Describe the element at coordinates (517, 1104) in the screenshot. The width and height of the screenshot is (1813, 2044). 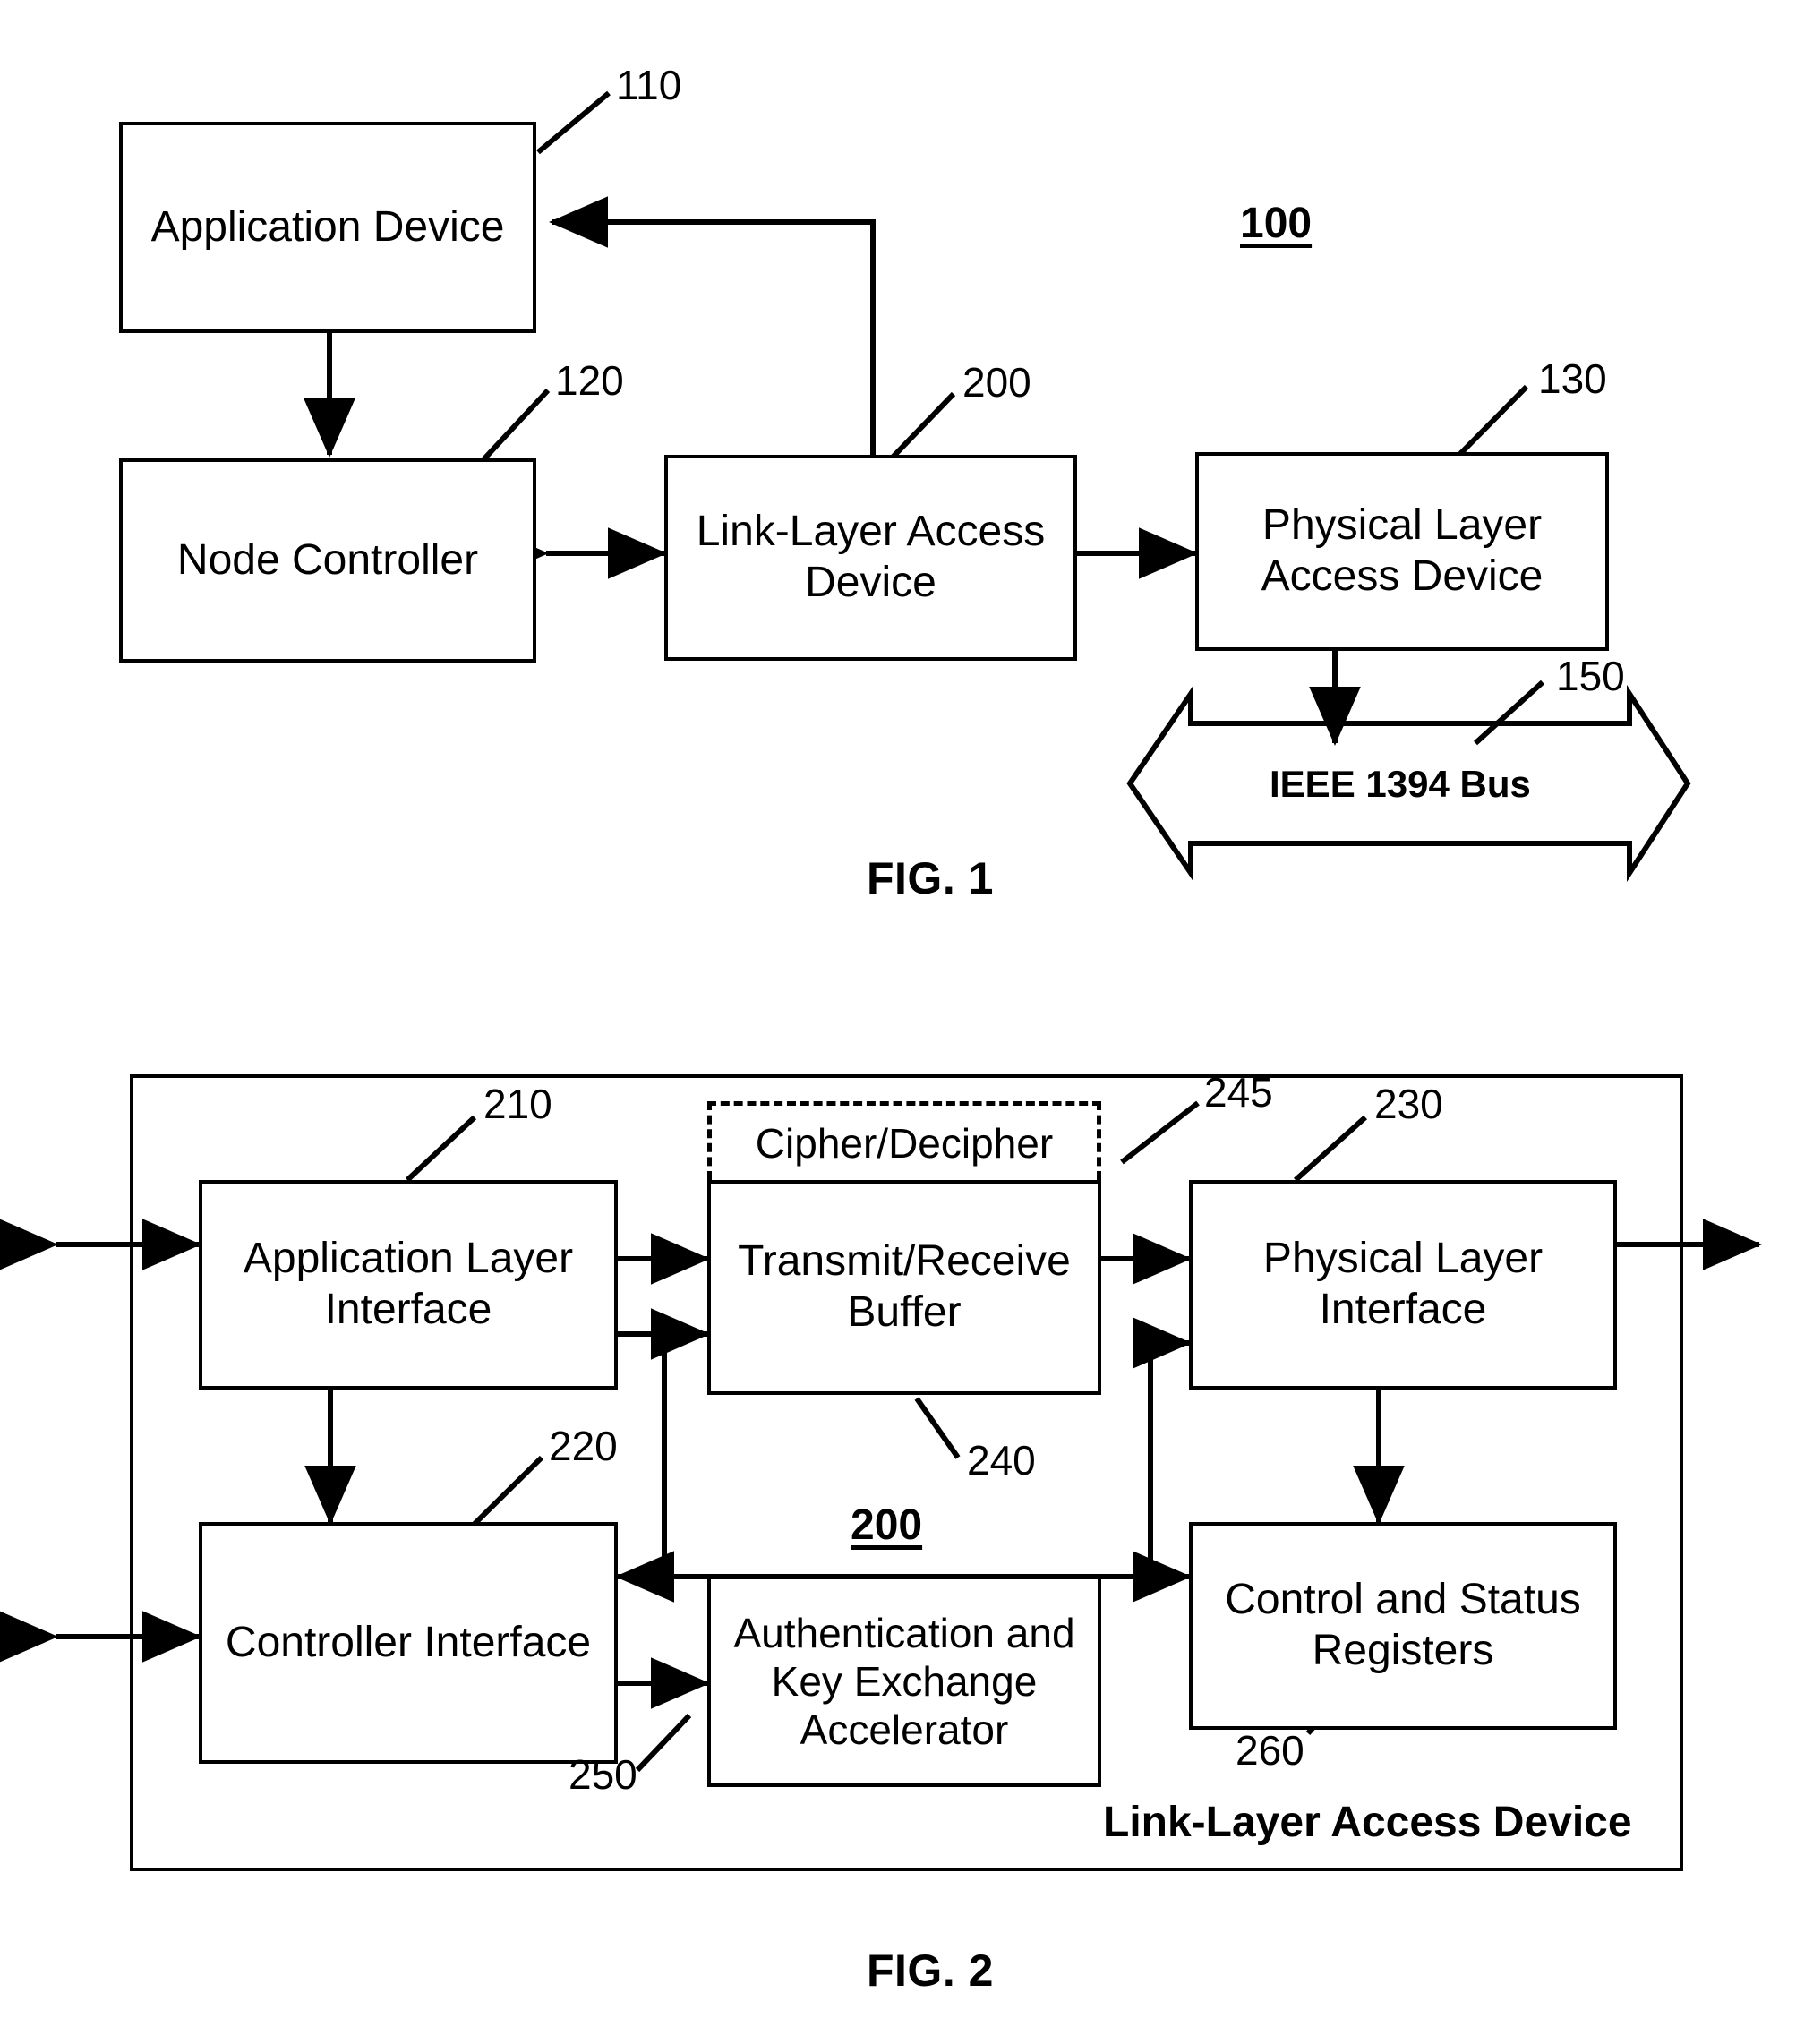
I see `ref-210: 210` at that location.